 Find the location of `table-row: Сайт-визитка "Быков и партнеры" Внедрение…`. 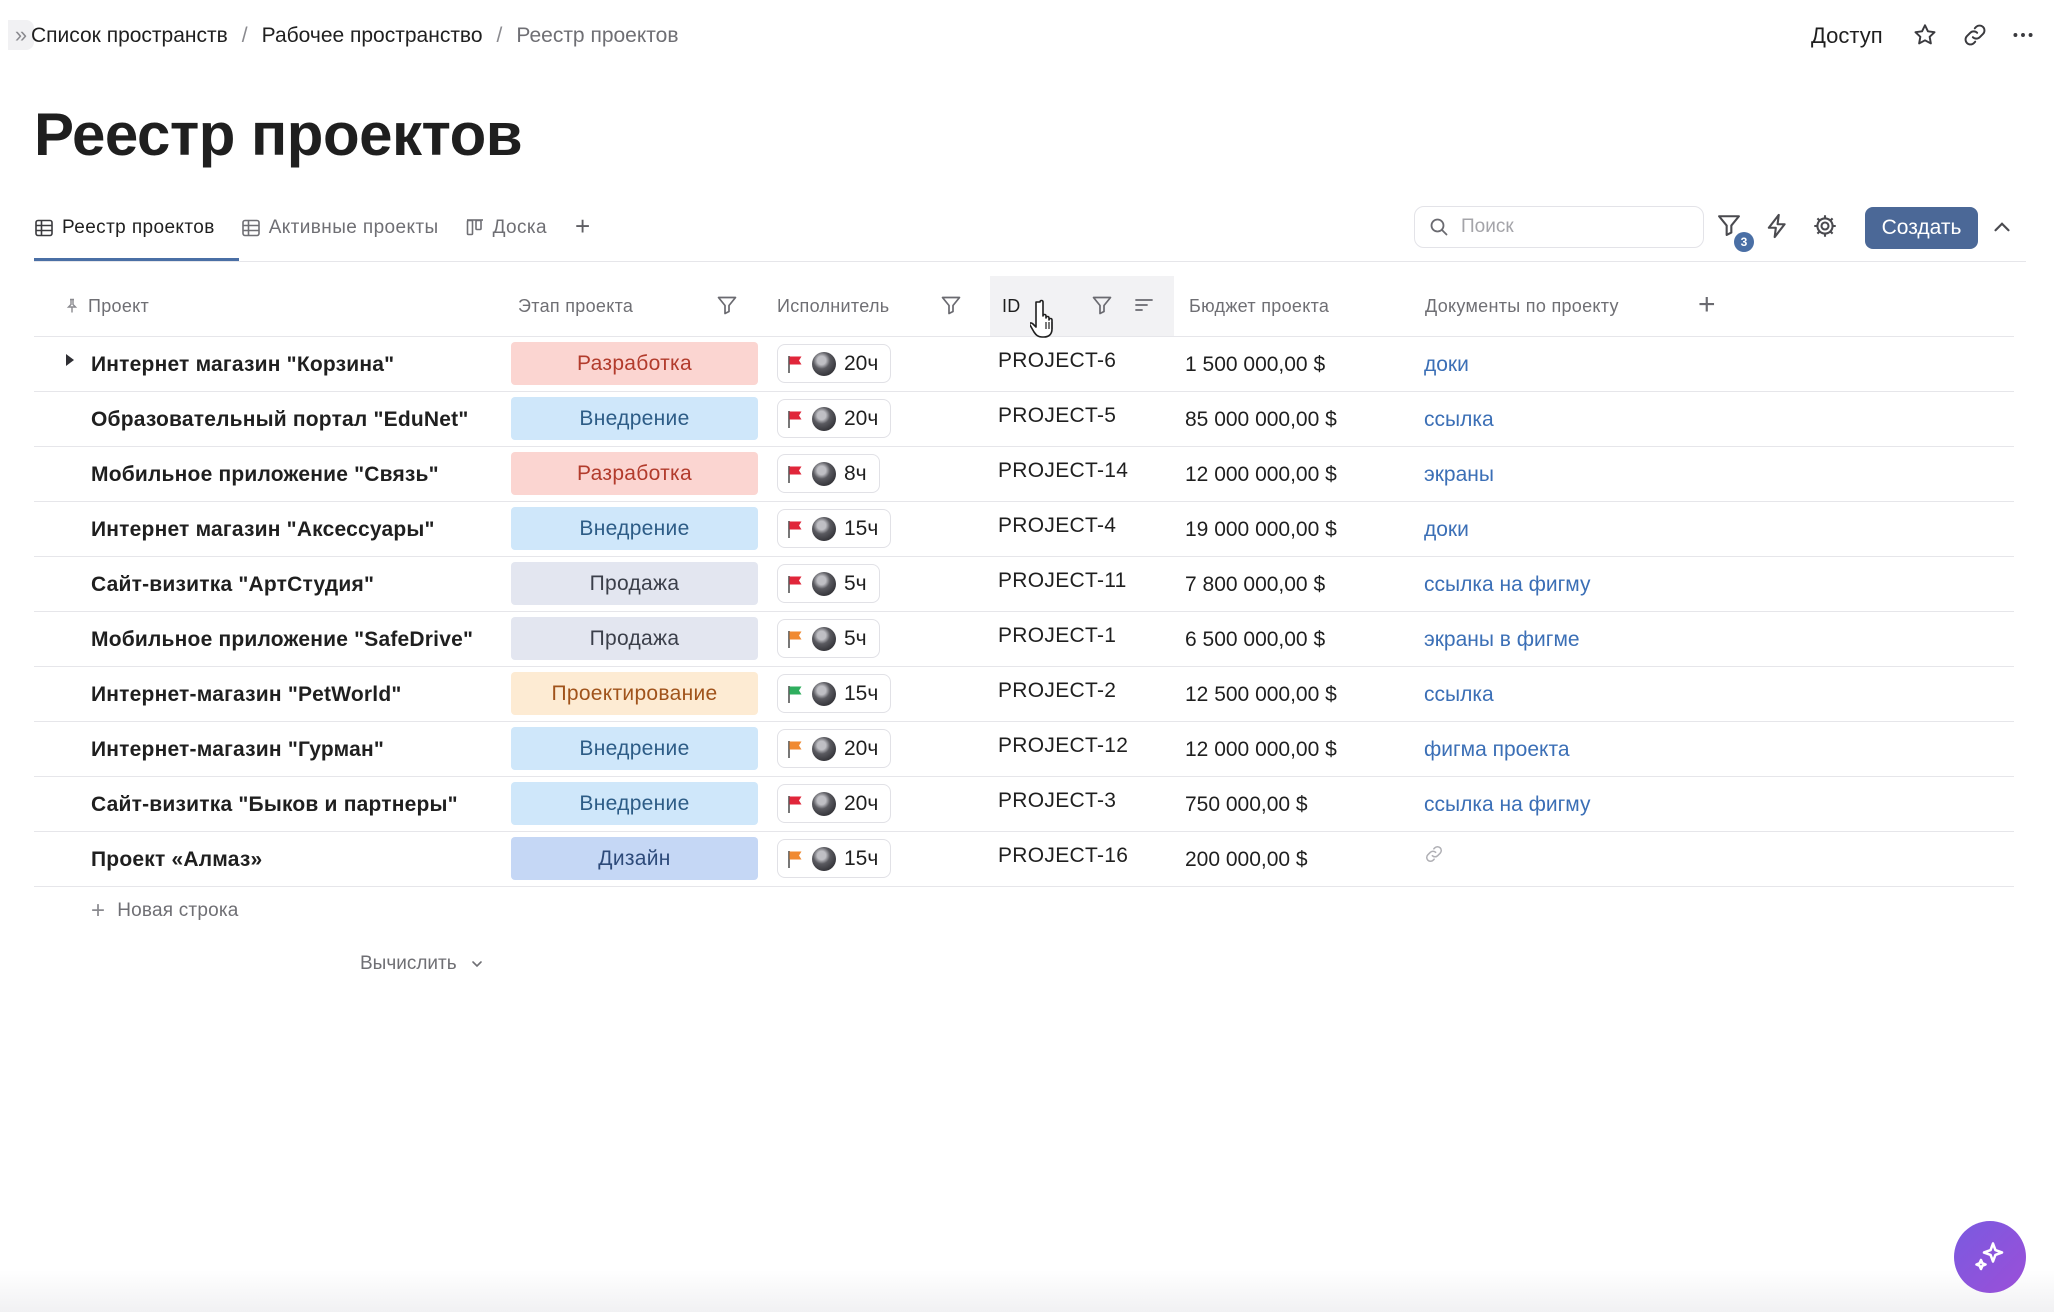

table-row: Сайт-визитка "Быков и партнеры" Внедрение… is located at coordinates (1024, 804).